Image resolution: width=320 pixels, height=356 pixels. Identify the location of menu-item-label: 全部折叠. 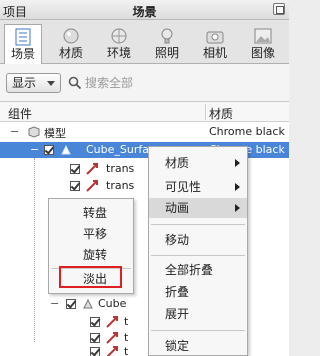
(189, 270).